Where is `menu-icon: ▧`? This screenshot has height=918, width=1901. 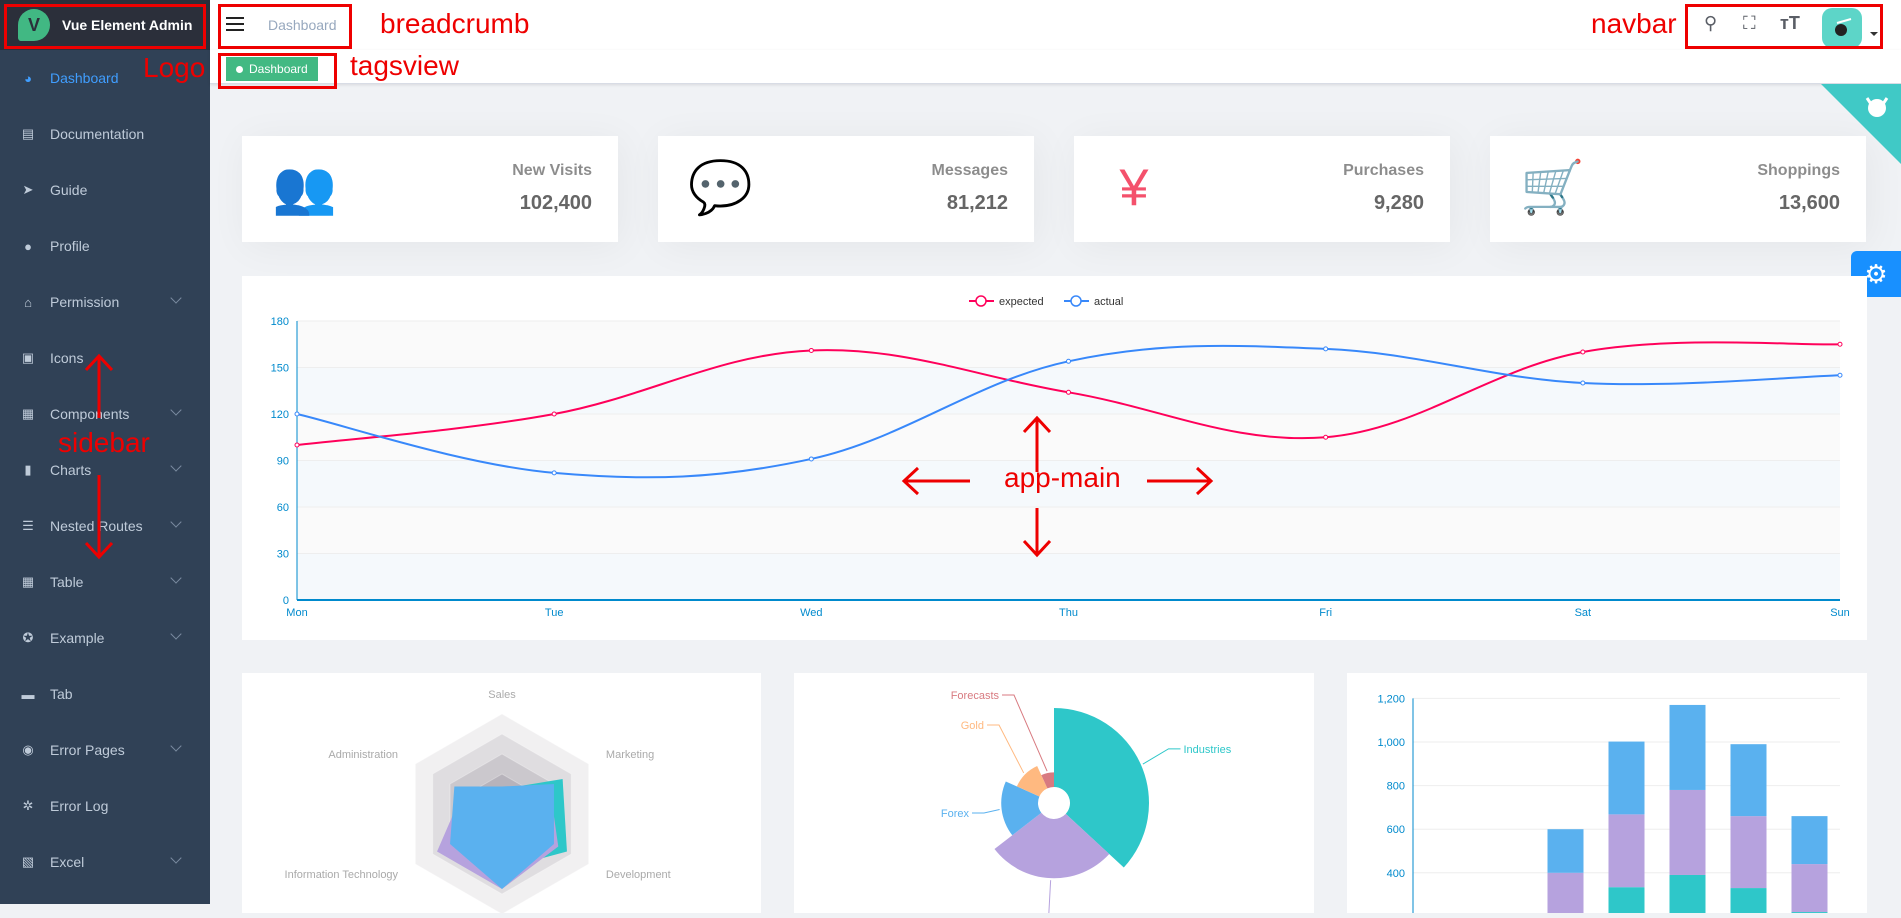
menu-icon: ▧ is located at coordinates (28, 861).